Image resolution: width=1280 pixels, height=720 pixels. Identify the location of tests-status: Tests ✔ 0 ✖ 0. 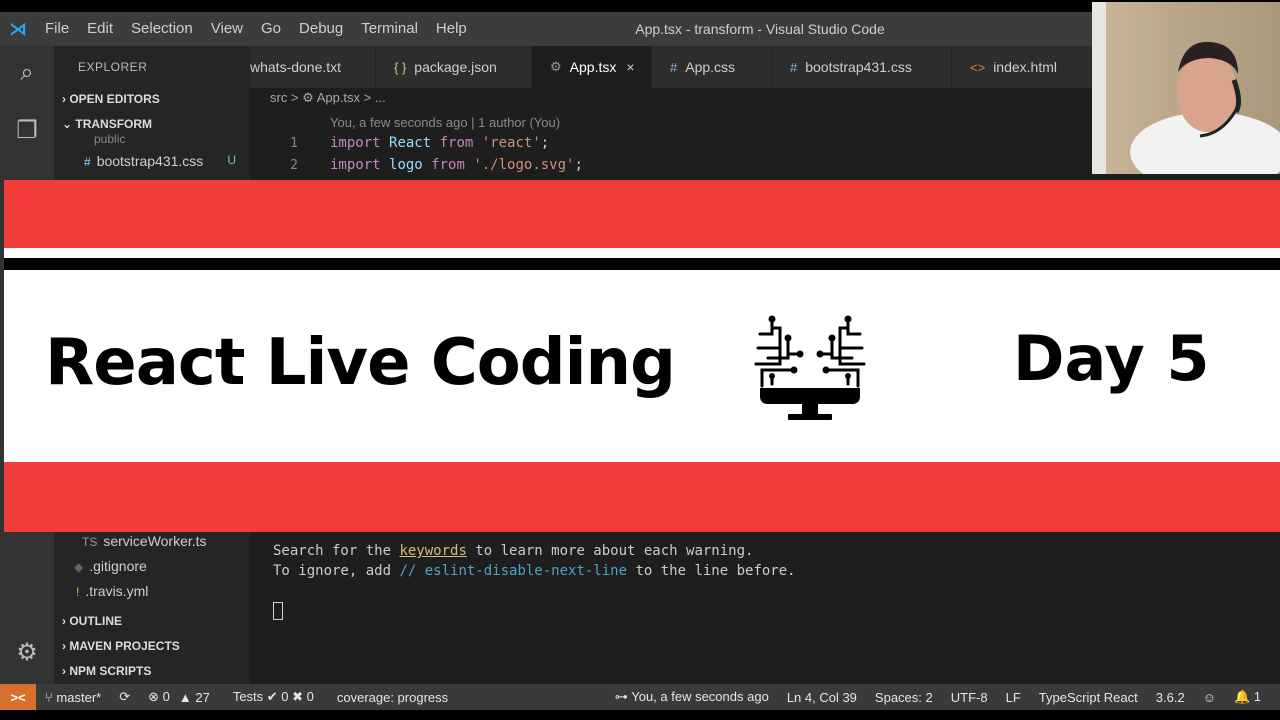
(271, 697).